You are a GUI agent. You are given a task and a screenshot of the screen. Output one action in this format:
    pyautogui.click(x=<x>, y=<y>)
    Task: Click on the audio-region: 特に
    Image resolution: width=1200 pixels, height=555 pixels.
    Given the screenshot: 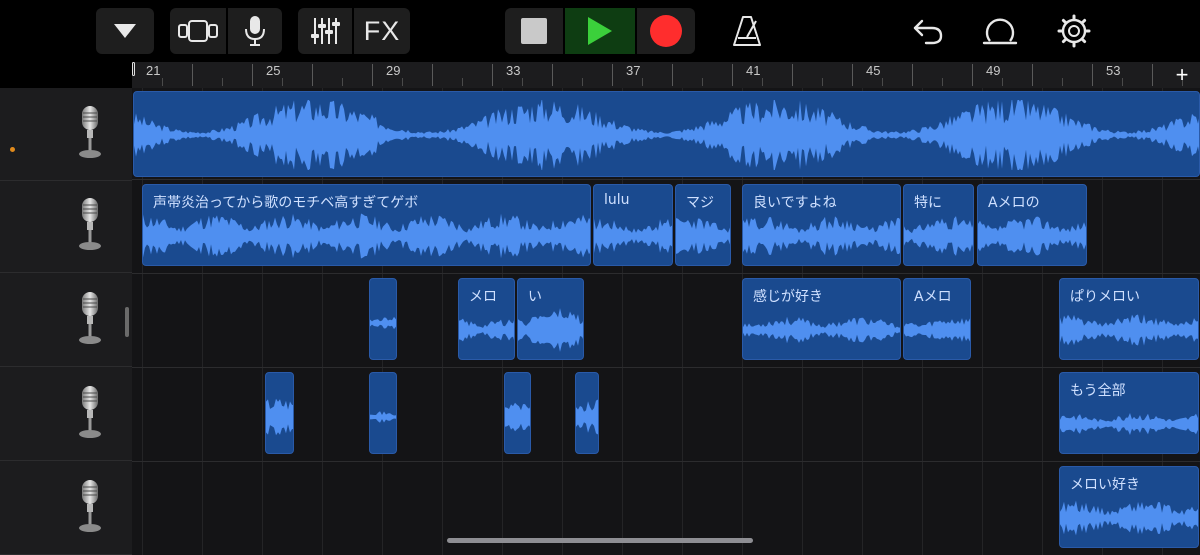 What is the action you would take?
    pyautogui.click(x=938, y=225)
    